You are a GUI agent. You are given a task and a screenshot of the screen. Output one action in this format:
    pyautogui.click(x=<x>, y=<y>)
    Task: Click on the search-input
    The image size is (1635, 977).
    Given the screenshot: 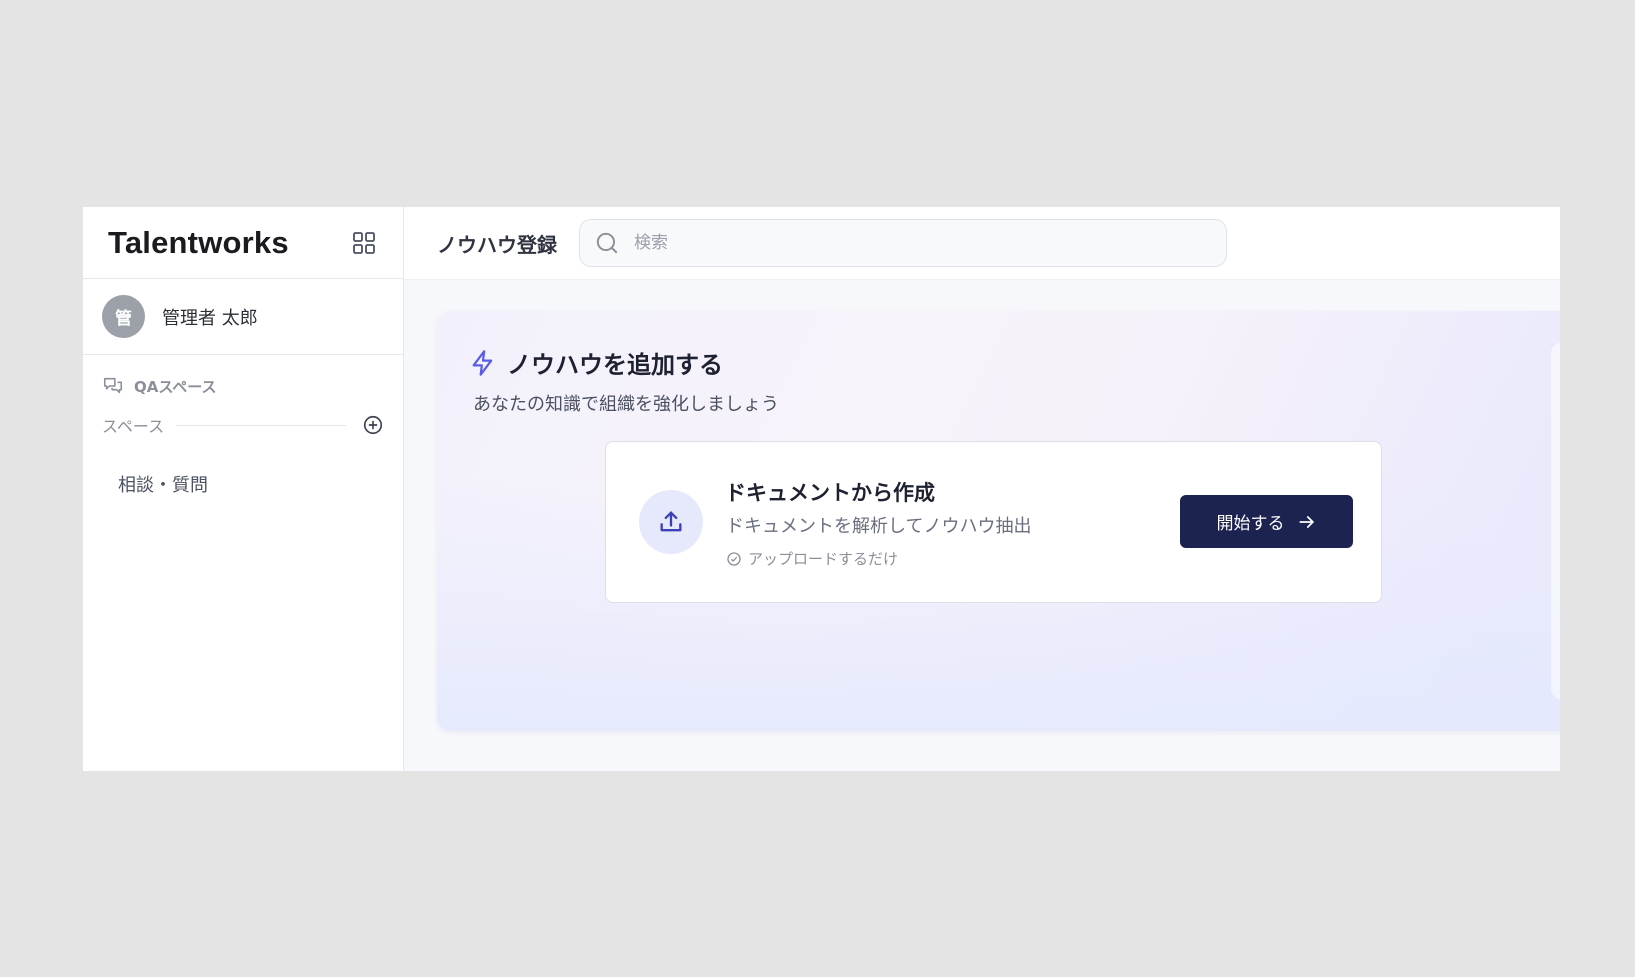 What is the action you would take?
    pyautogui.click(x=922, y=243)
    